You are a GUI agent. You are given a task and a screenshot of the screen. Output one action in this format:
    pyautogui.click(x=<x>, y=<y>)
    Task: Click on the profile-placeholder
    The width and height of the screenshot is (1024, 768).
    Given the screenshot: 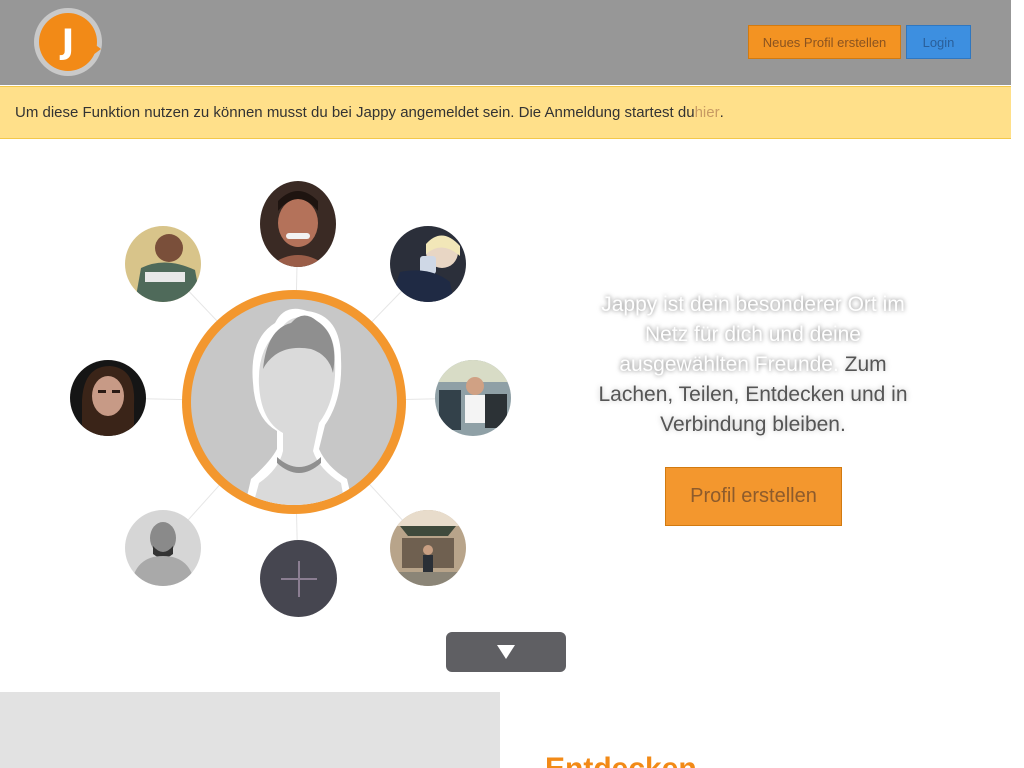 What is the action you would take?
    pyautogui.click(x=294, y=402)
    